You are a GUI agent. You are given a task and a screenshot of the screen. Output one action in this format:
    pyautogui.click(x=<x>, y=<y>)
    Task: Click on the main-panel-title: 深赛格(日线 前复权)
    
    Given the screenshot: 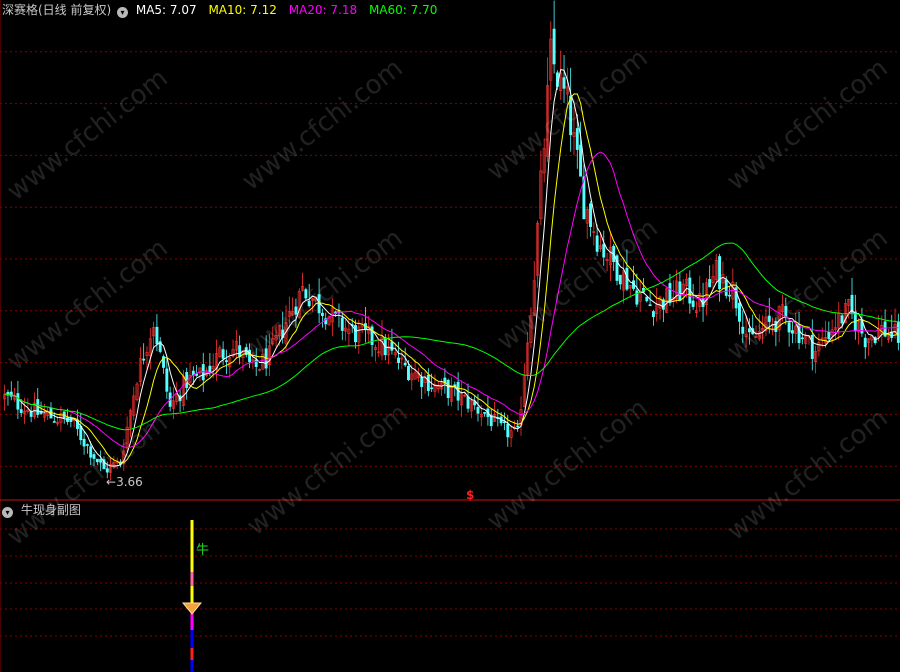 What is the action you would take?
    pyautogui.click(x=57, y=10)
    